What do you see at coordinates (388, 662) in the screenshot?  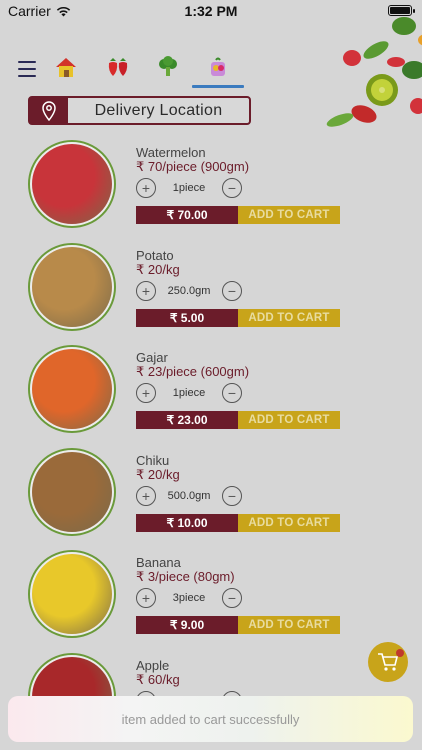 I see `cart-button` at bounding box center [388, 662].